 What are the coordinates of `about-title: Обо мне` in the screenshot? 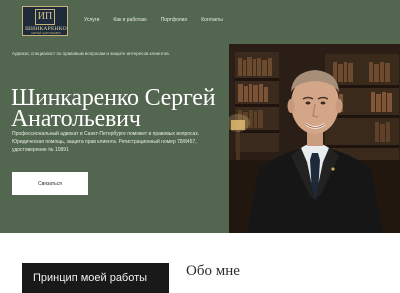 It's located at (213, 271).